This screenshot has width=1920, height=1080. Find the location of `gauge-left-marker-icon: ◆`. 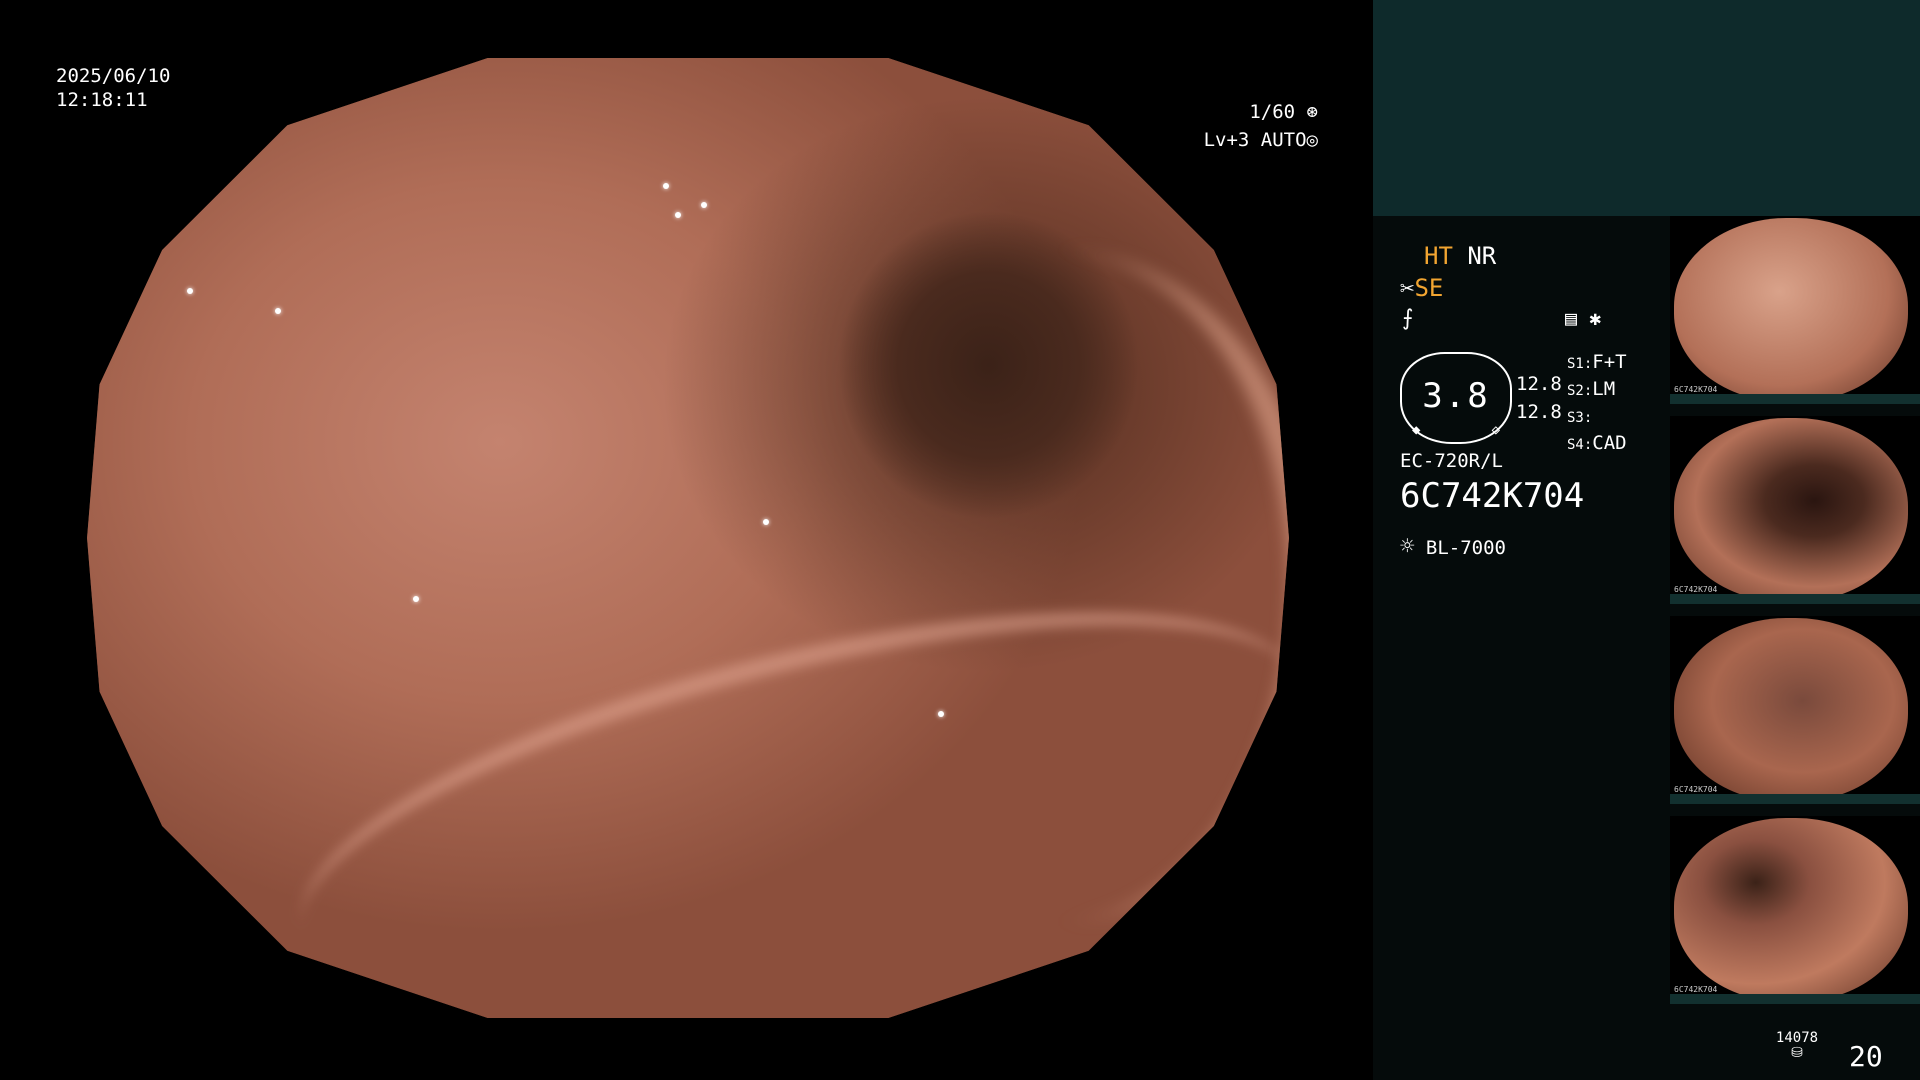

gauge-left-marker-icon: ◆ is located at coordinates (1416, 430).